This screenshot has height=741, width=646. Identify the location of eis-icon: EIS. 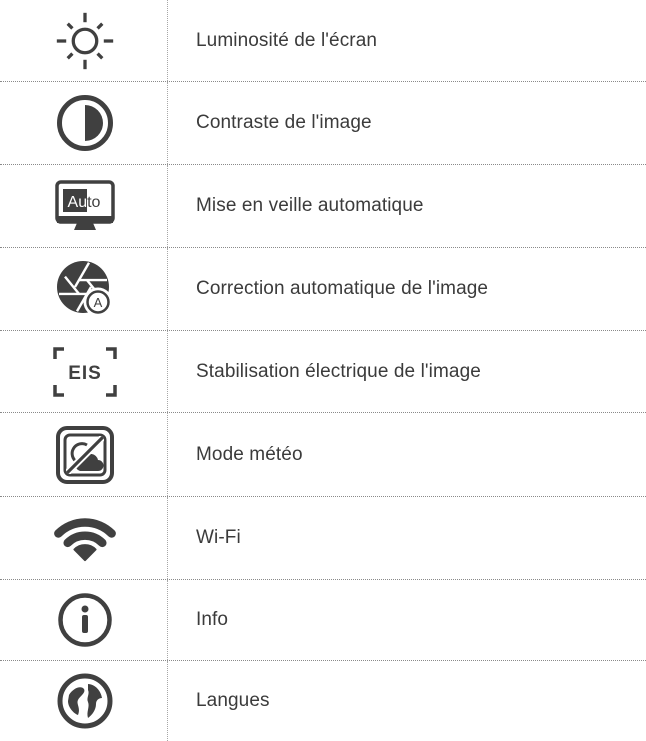
(85, 371).